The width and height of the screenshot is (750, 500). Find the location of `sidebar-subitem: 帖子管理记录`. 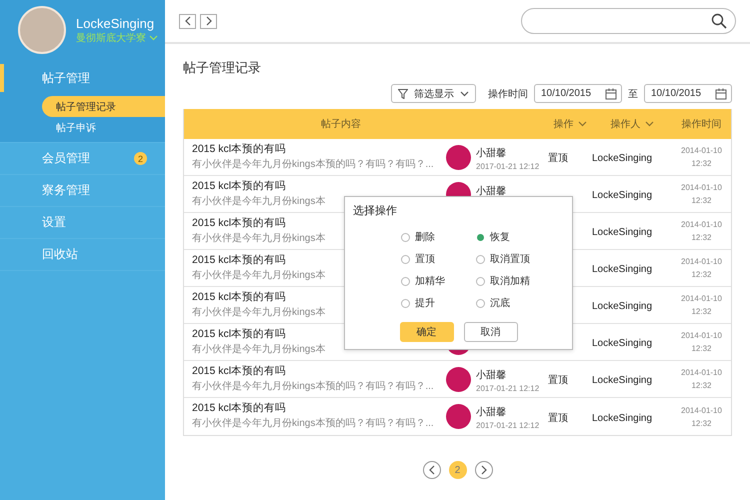

sidebar-subitem: 帖子管理记录 is located at coordinates (103, 106).